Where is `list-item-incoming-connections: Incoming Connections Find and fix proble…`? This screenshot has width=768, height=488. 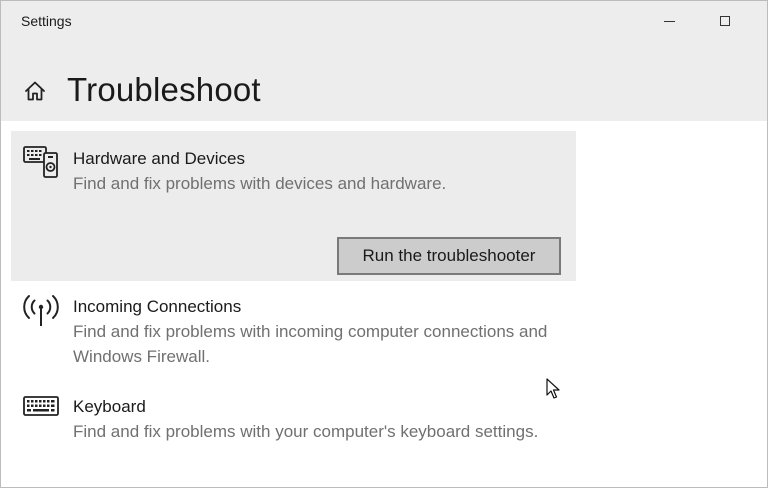 list-item-incoming-connections: Incoming Connections Find and fix proble… is located at coordinates (293, 330).